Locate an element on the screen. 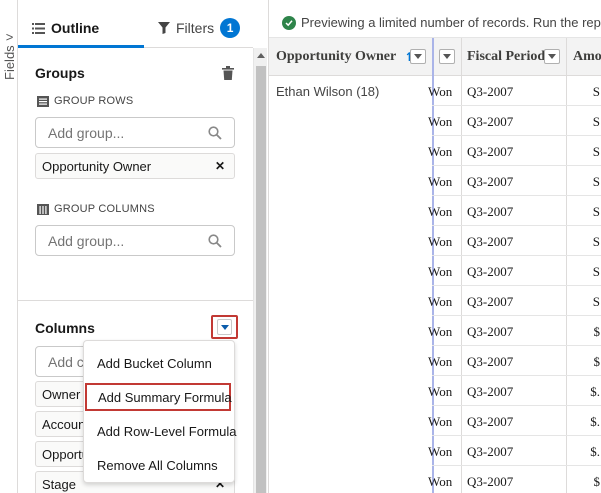  columns-title: Columns is located at coordinates (65, 328).